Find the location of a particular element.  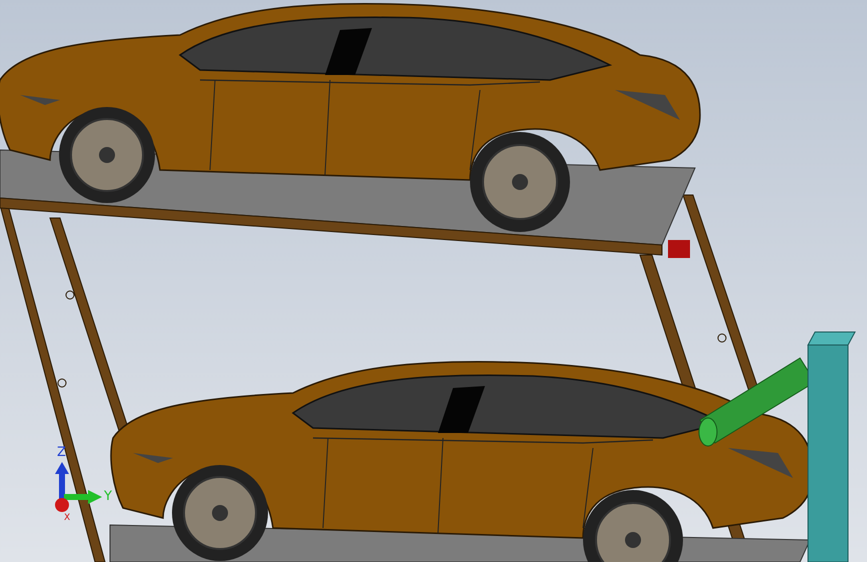

axis-label: Z is located at coordinates (61, 452).